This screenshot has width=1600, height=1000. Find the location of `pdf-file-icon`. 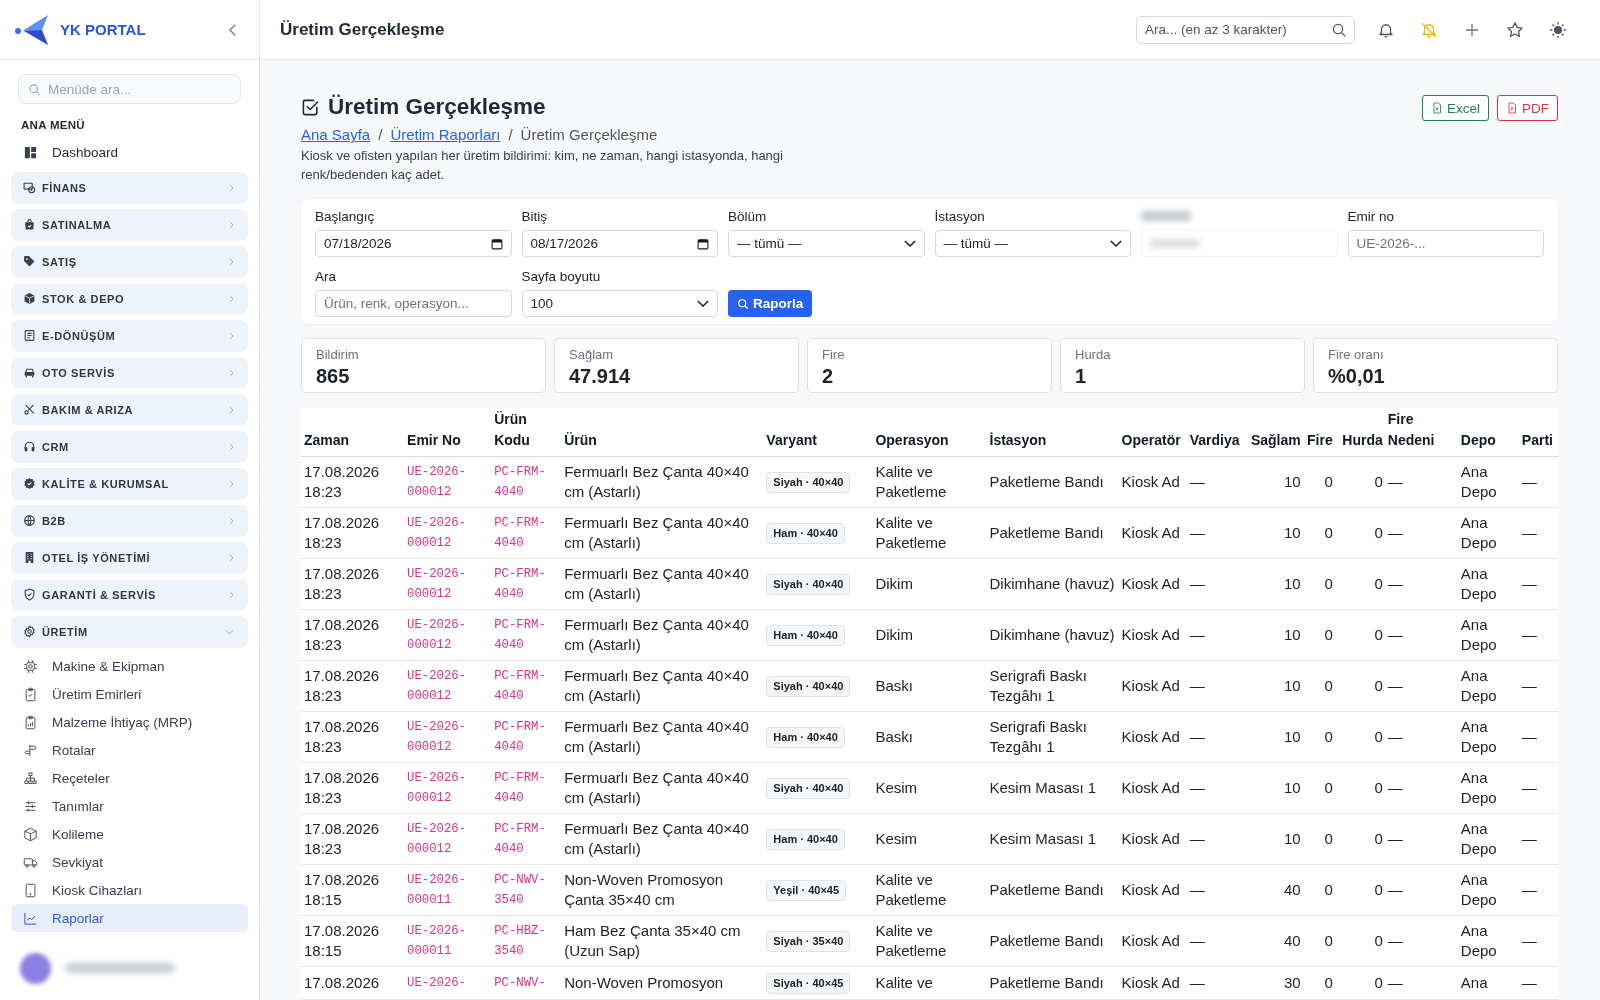

pdf-file-icon is located at coordinates (1512, 108).